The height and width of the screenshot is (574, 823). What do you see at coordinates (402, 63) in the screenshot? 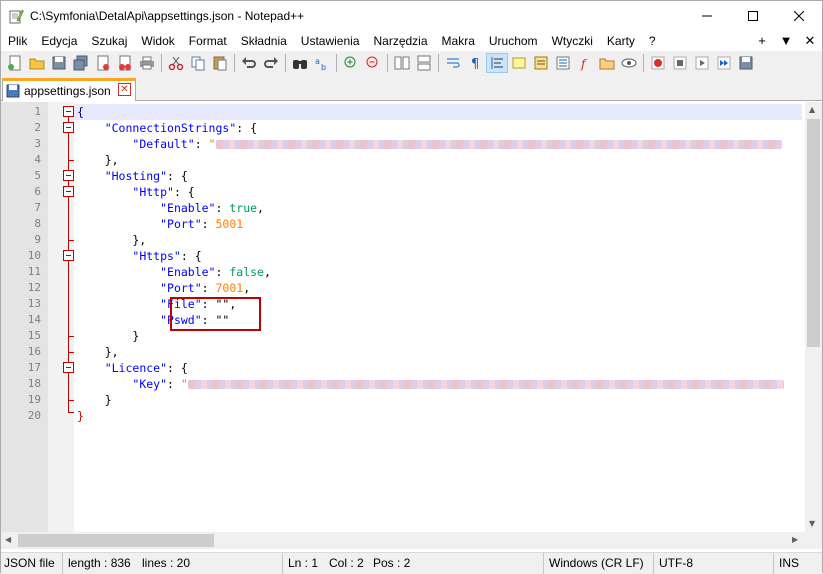
I see `sync-vertical-button` at bounding box center [402, 63].